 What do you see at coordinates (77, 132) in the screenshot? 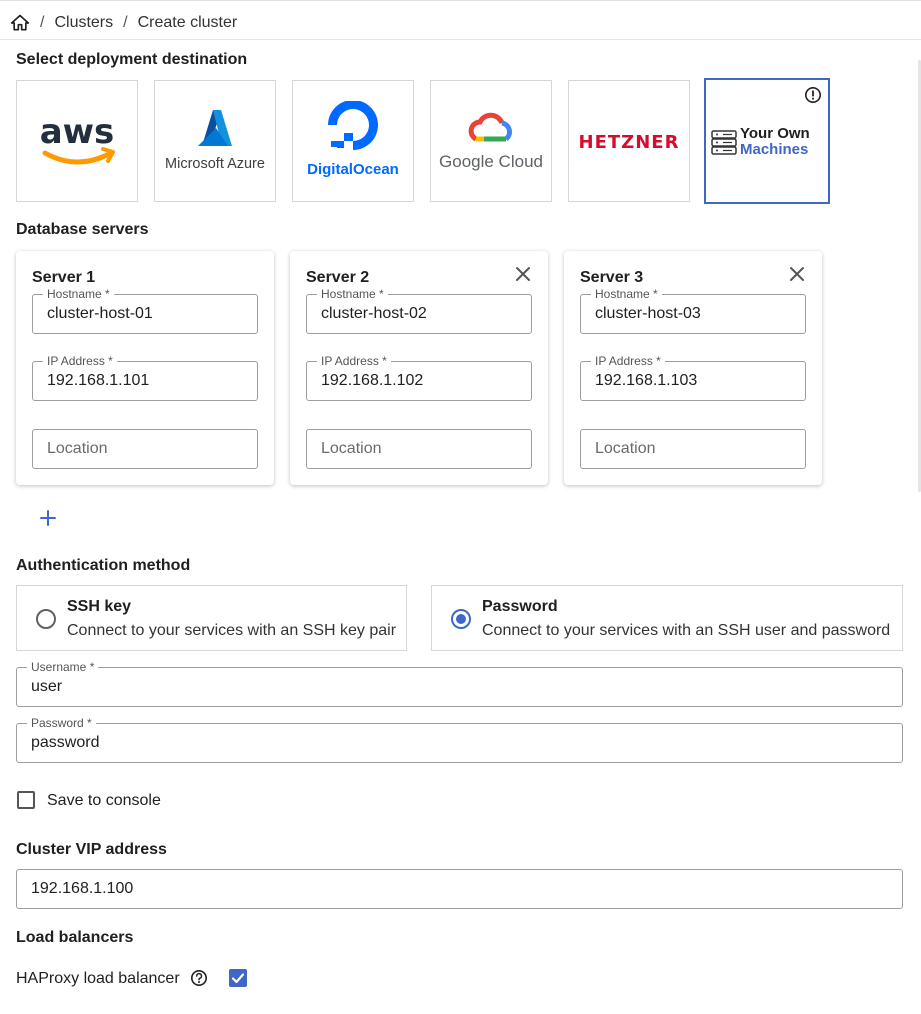
I see `aws-logo-text: aws` at bounding box center [77, 132].